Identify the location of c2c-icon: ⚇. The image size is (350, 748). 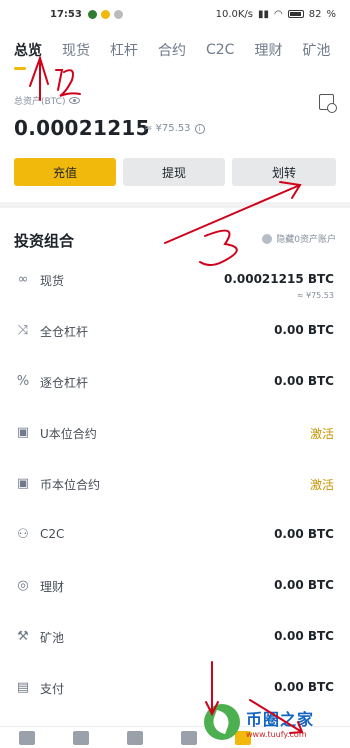
(23, 534).